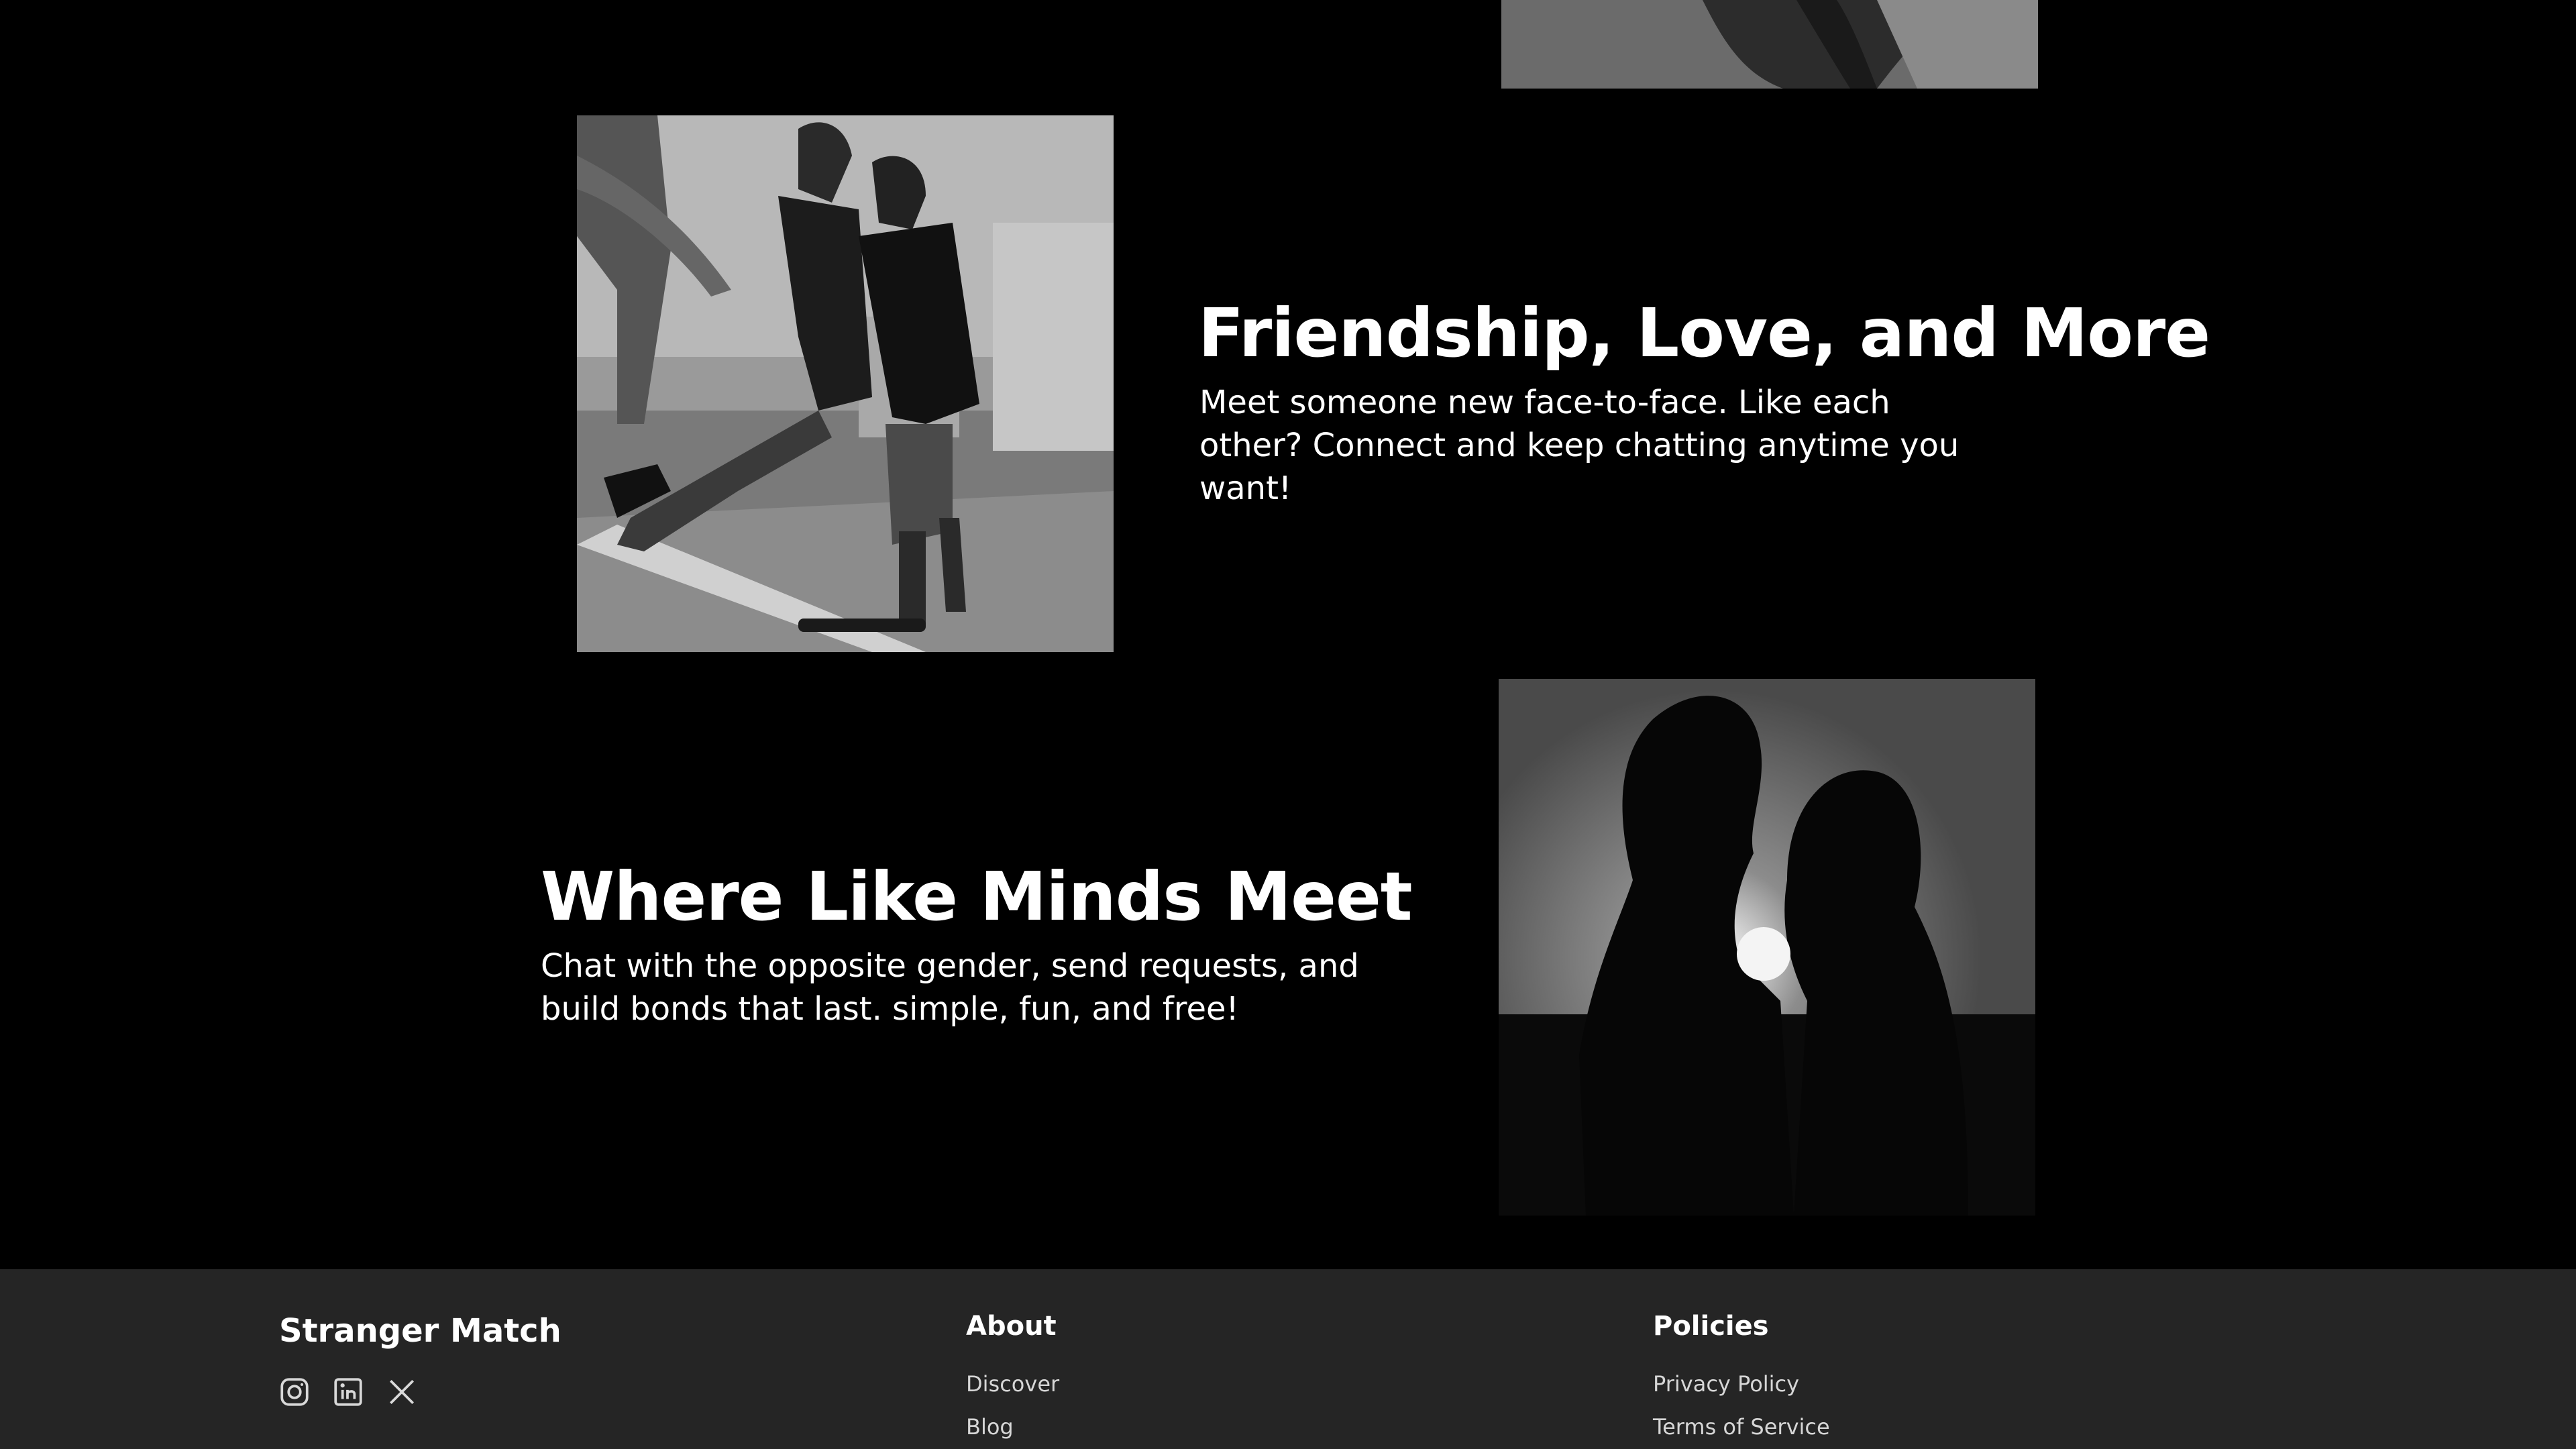  Describe the element at coordinates (1011, 1326) in the screenshot. I see `footer-about-title: About` at that location.